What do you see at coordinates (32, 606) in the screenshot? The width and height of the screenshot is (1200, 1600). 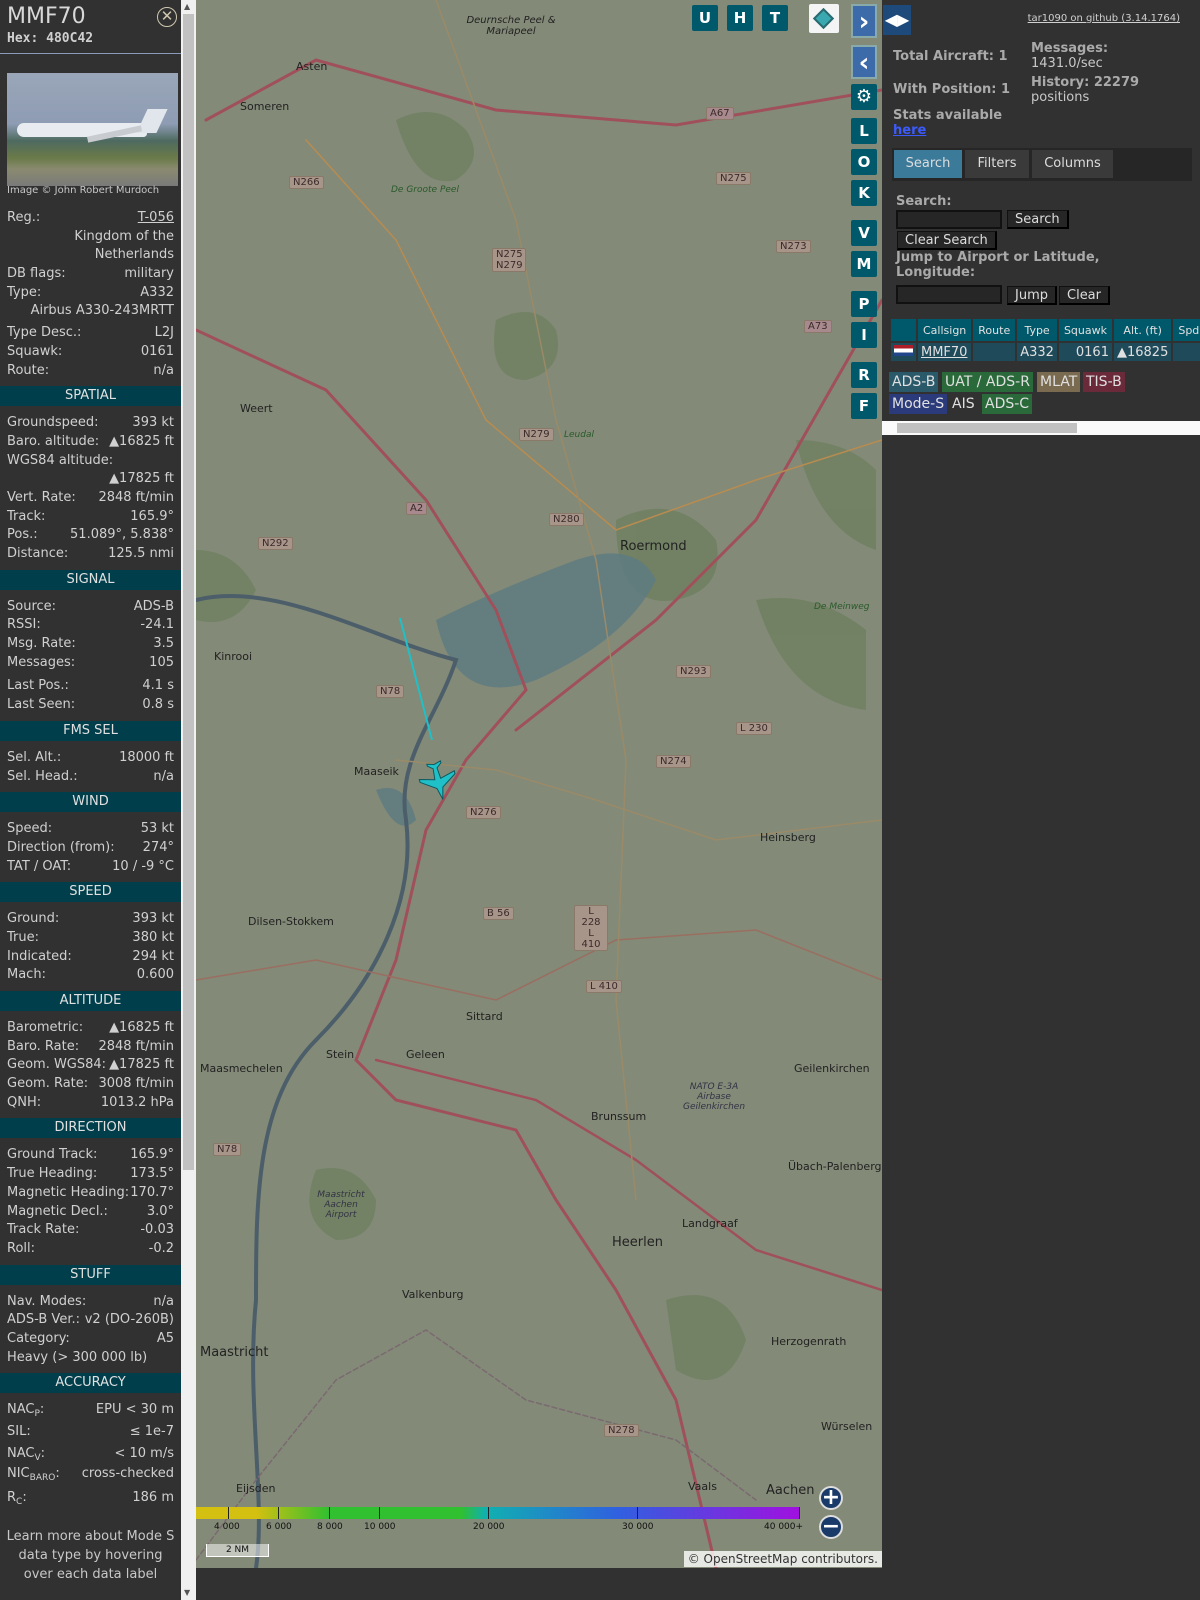 I see `label: Source:` at bounding box center [32, 606].